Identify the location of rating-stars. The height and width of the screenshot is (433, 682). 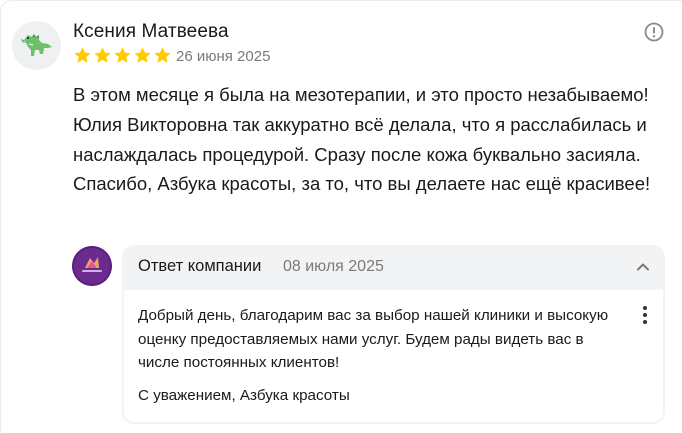
(122, 55).